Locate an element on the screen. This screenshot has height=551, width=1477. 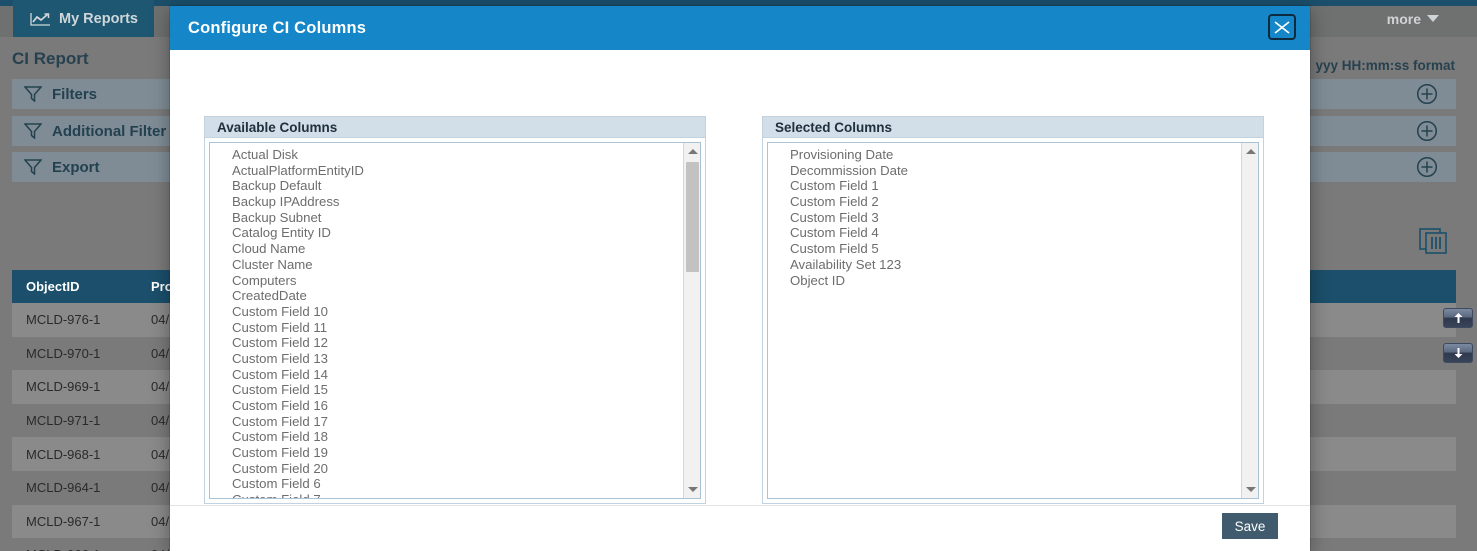
available-column-option: Backup IPAddress is located at coordinates (446, 202).